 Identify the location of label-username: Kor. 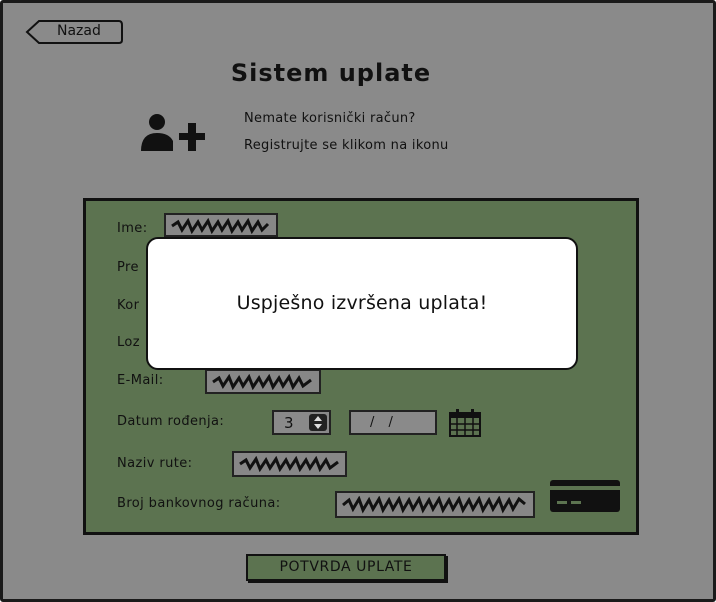
(128, 305).